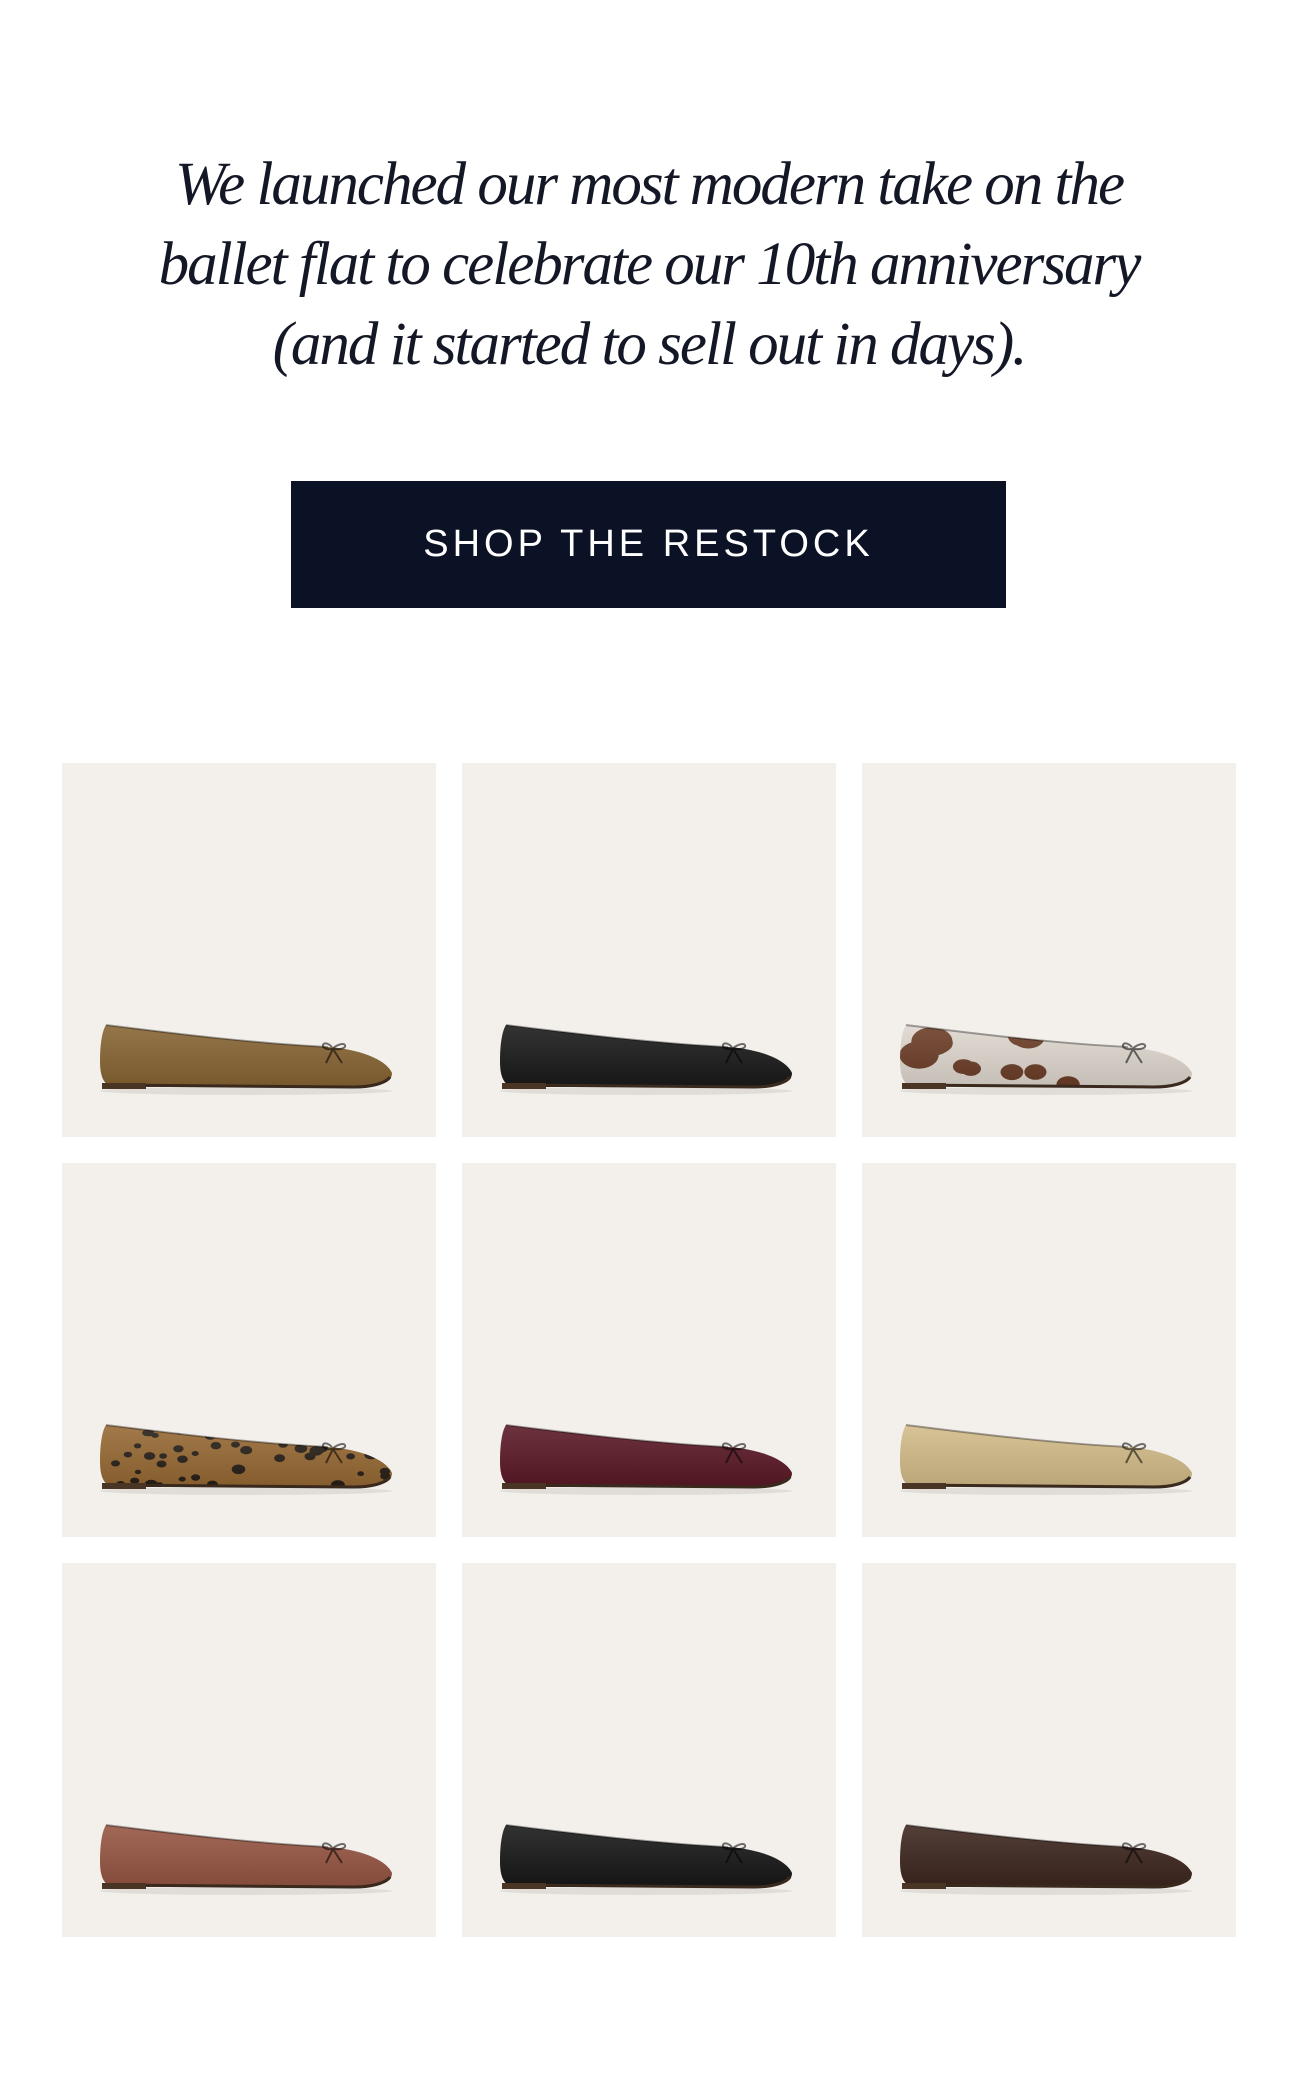 The height and width of the screenshot is (2092, 1298). I want to click on headline-line-3: (and it started to sell out in days)., so click(650, 344).